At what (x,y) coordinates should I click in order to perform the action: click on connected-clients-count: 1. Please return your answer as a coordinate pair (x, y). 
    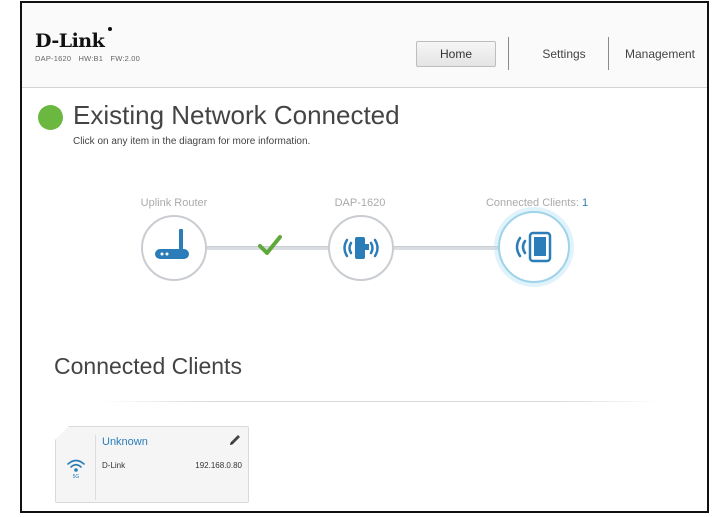
    Looking at the image, I should click on (585, 203).